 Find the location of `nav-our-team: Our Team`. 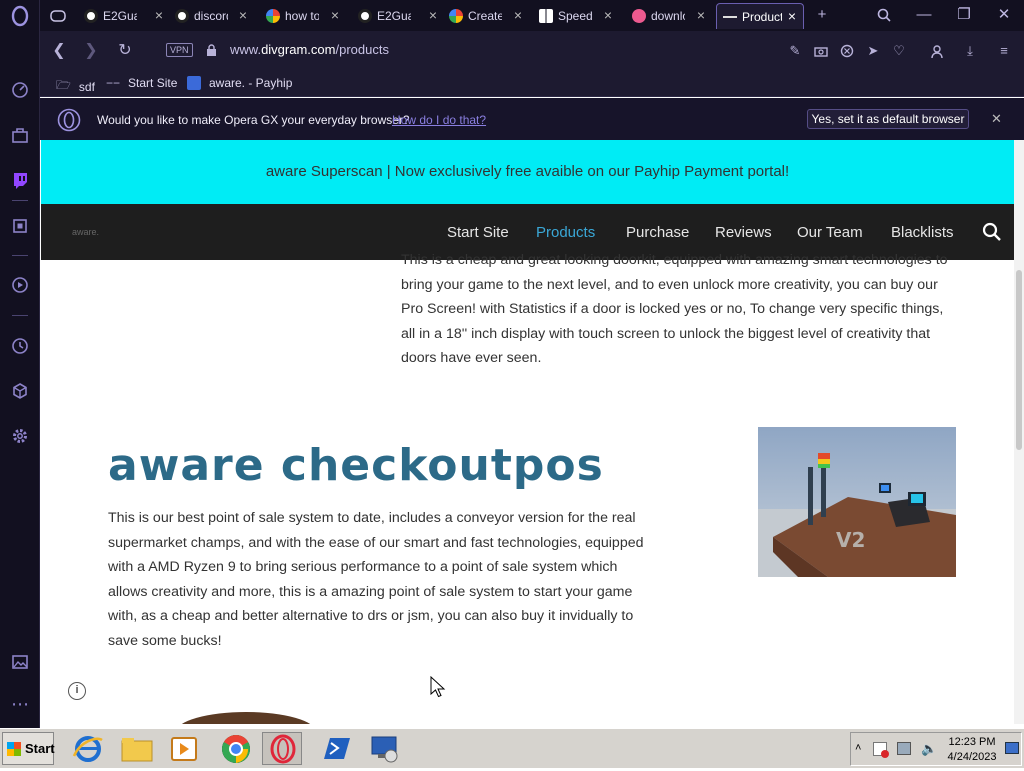

nav-our-team: Our Team is located at coordinates (830, 232).